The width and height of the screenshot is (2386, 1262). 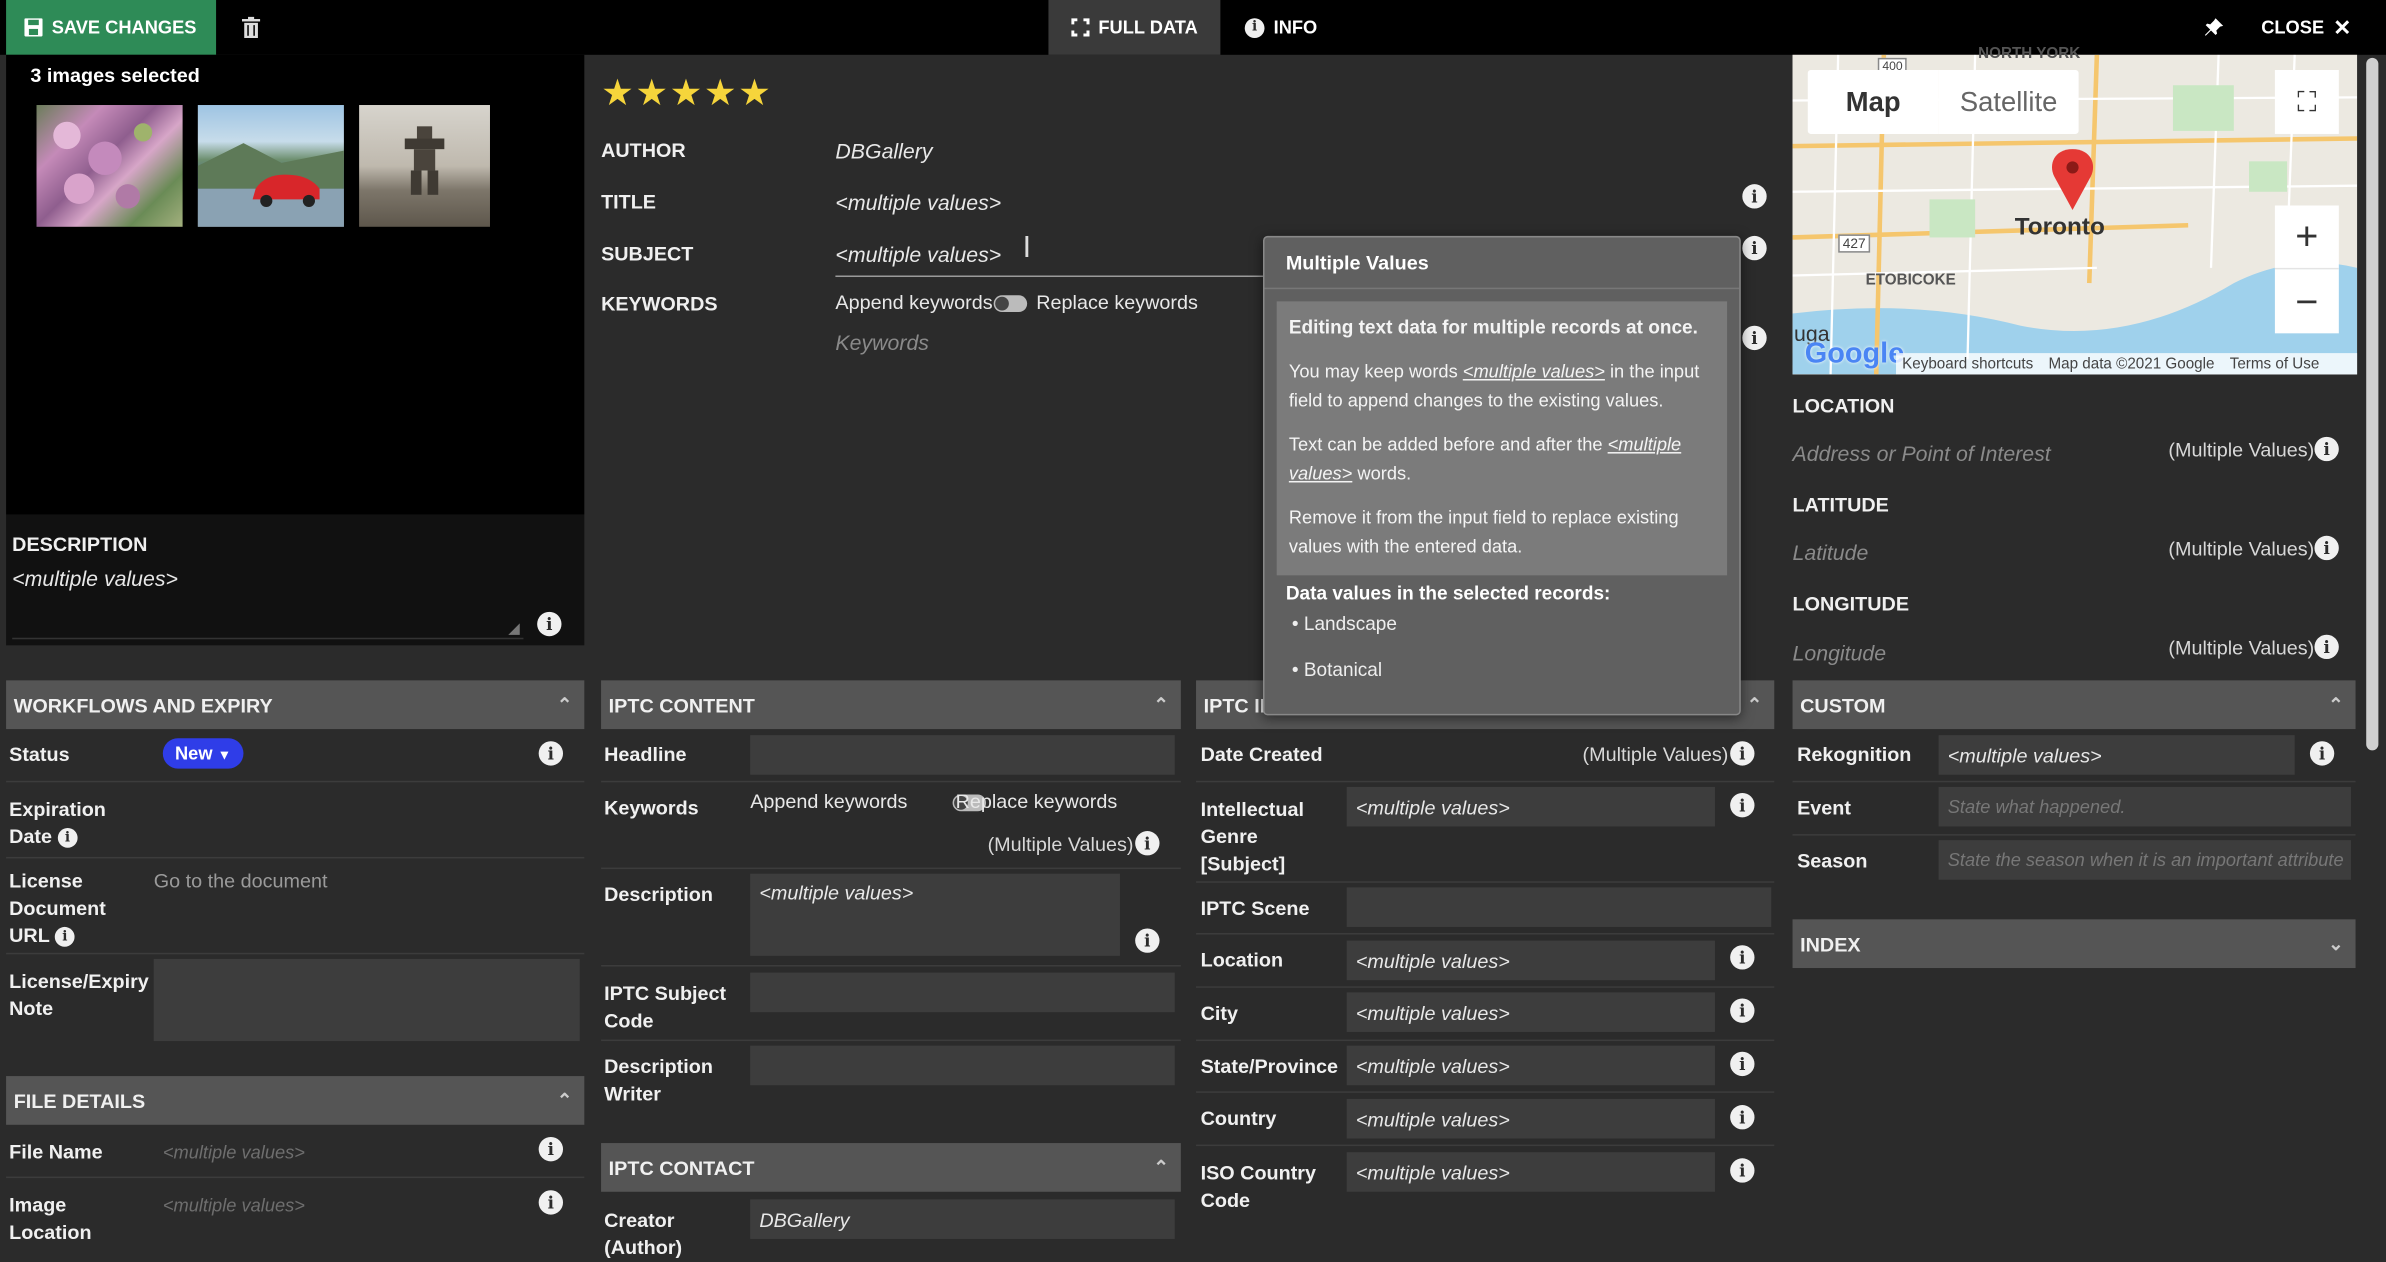 What do you see at coordinates (883, 151) in the screenshot?
I see `author-field: DBGallery` at bounding box center [883, 151].